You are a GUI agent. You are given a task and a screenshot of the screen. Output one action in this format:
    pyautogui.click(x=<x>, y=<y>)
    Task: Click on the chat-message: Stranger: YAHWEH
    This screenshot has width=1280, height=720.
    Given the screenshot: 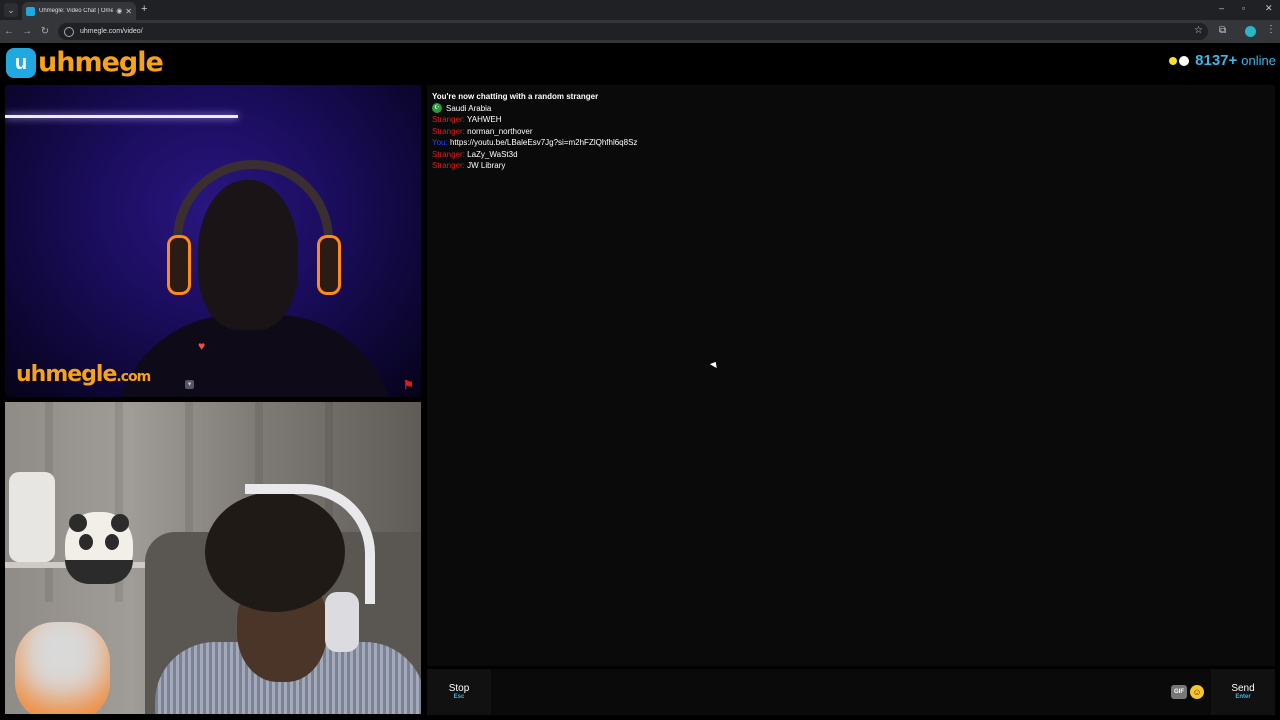 What is the action you would take?
    pyautogui.click(x=534, y=120)
    